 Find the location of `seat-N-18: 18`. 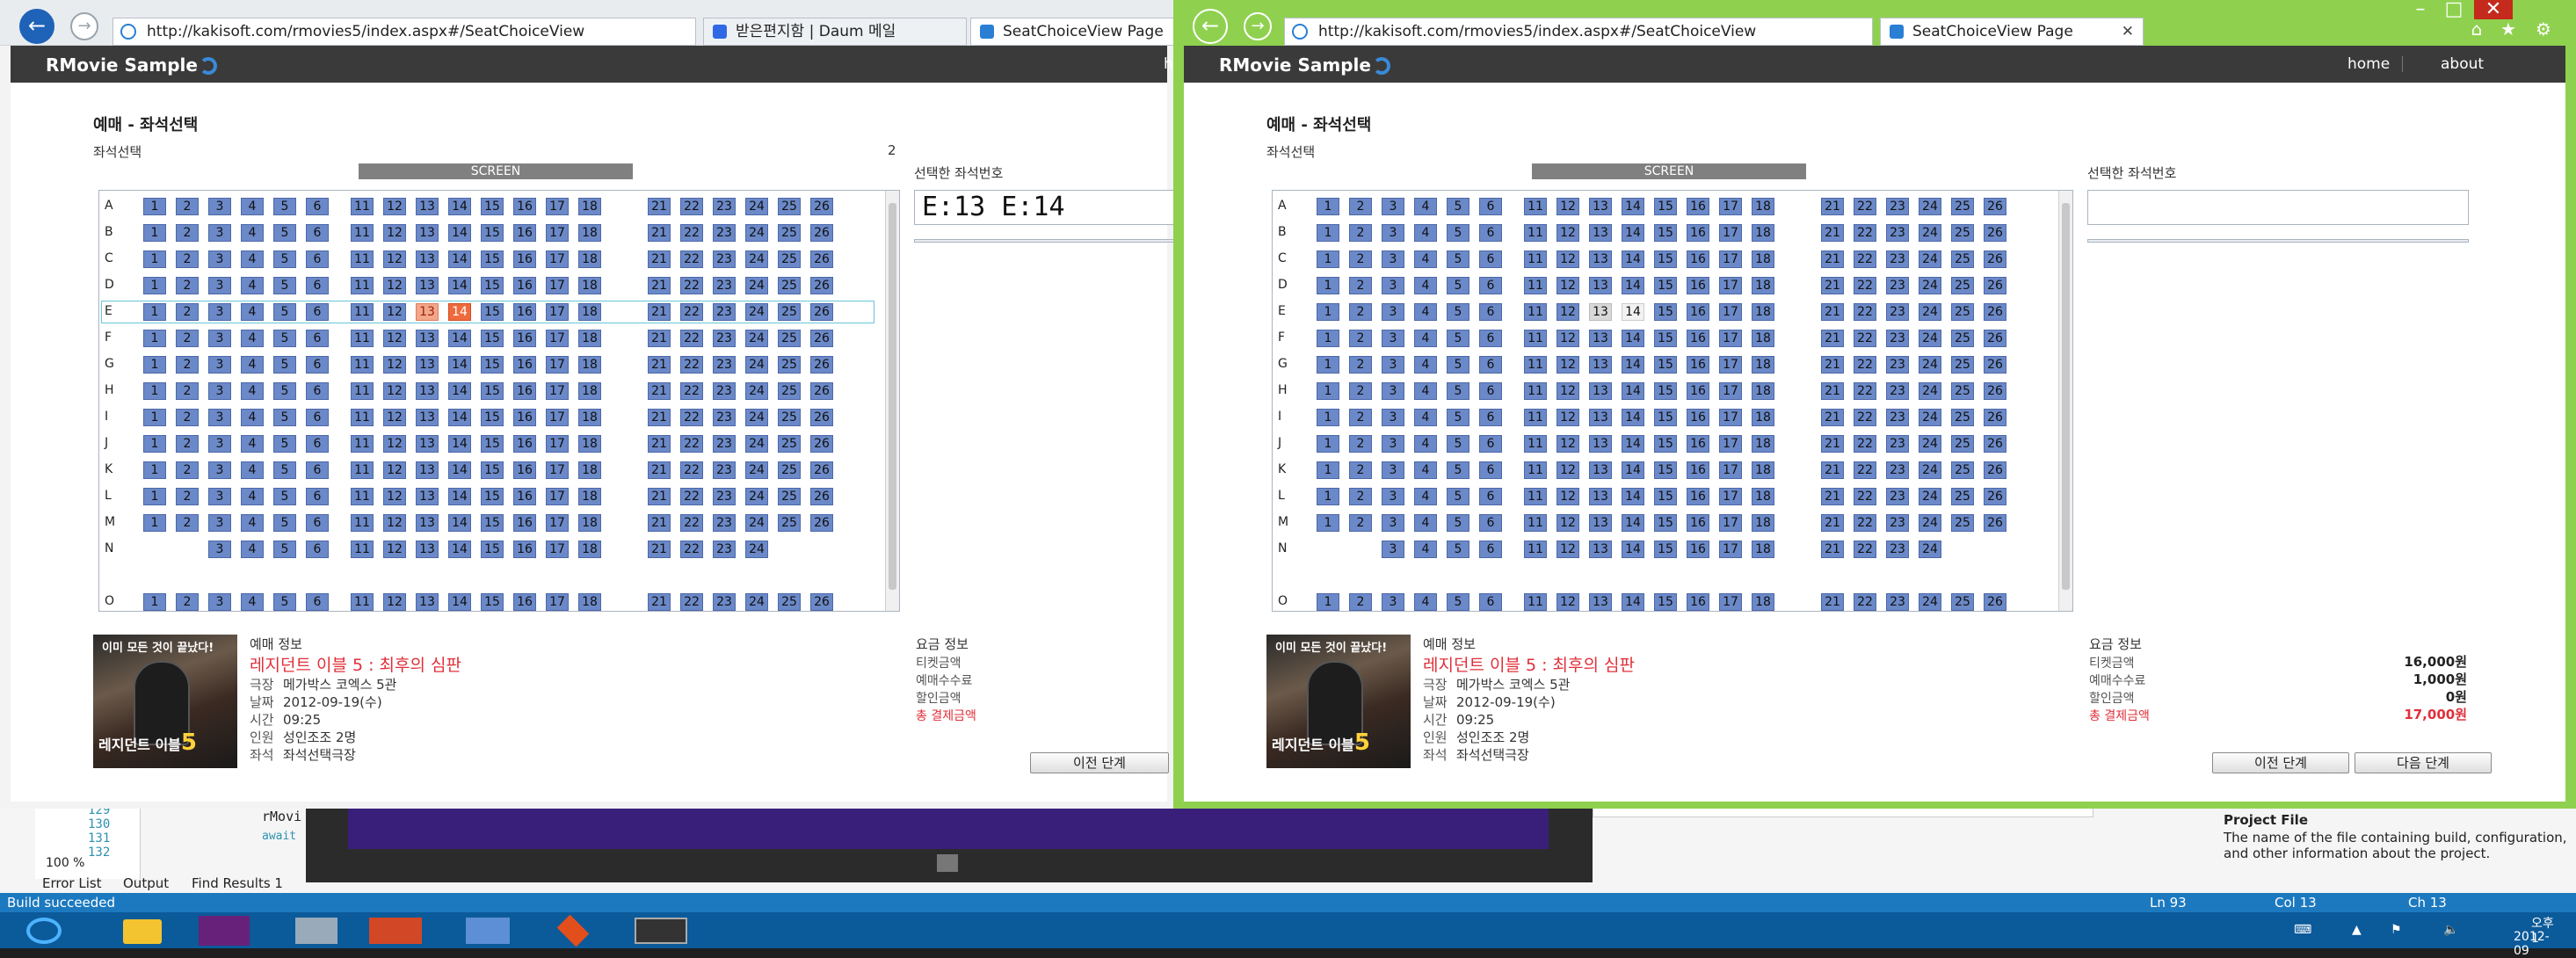

seat-N-18: 18 is located at coordinates (1763, 549).